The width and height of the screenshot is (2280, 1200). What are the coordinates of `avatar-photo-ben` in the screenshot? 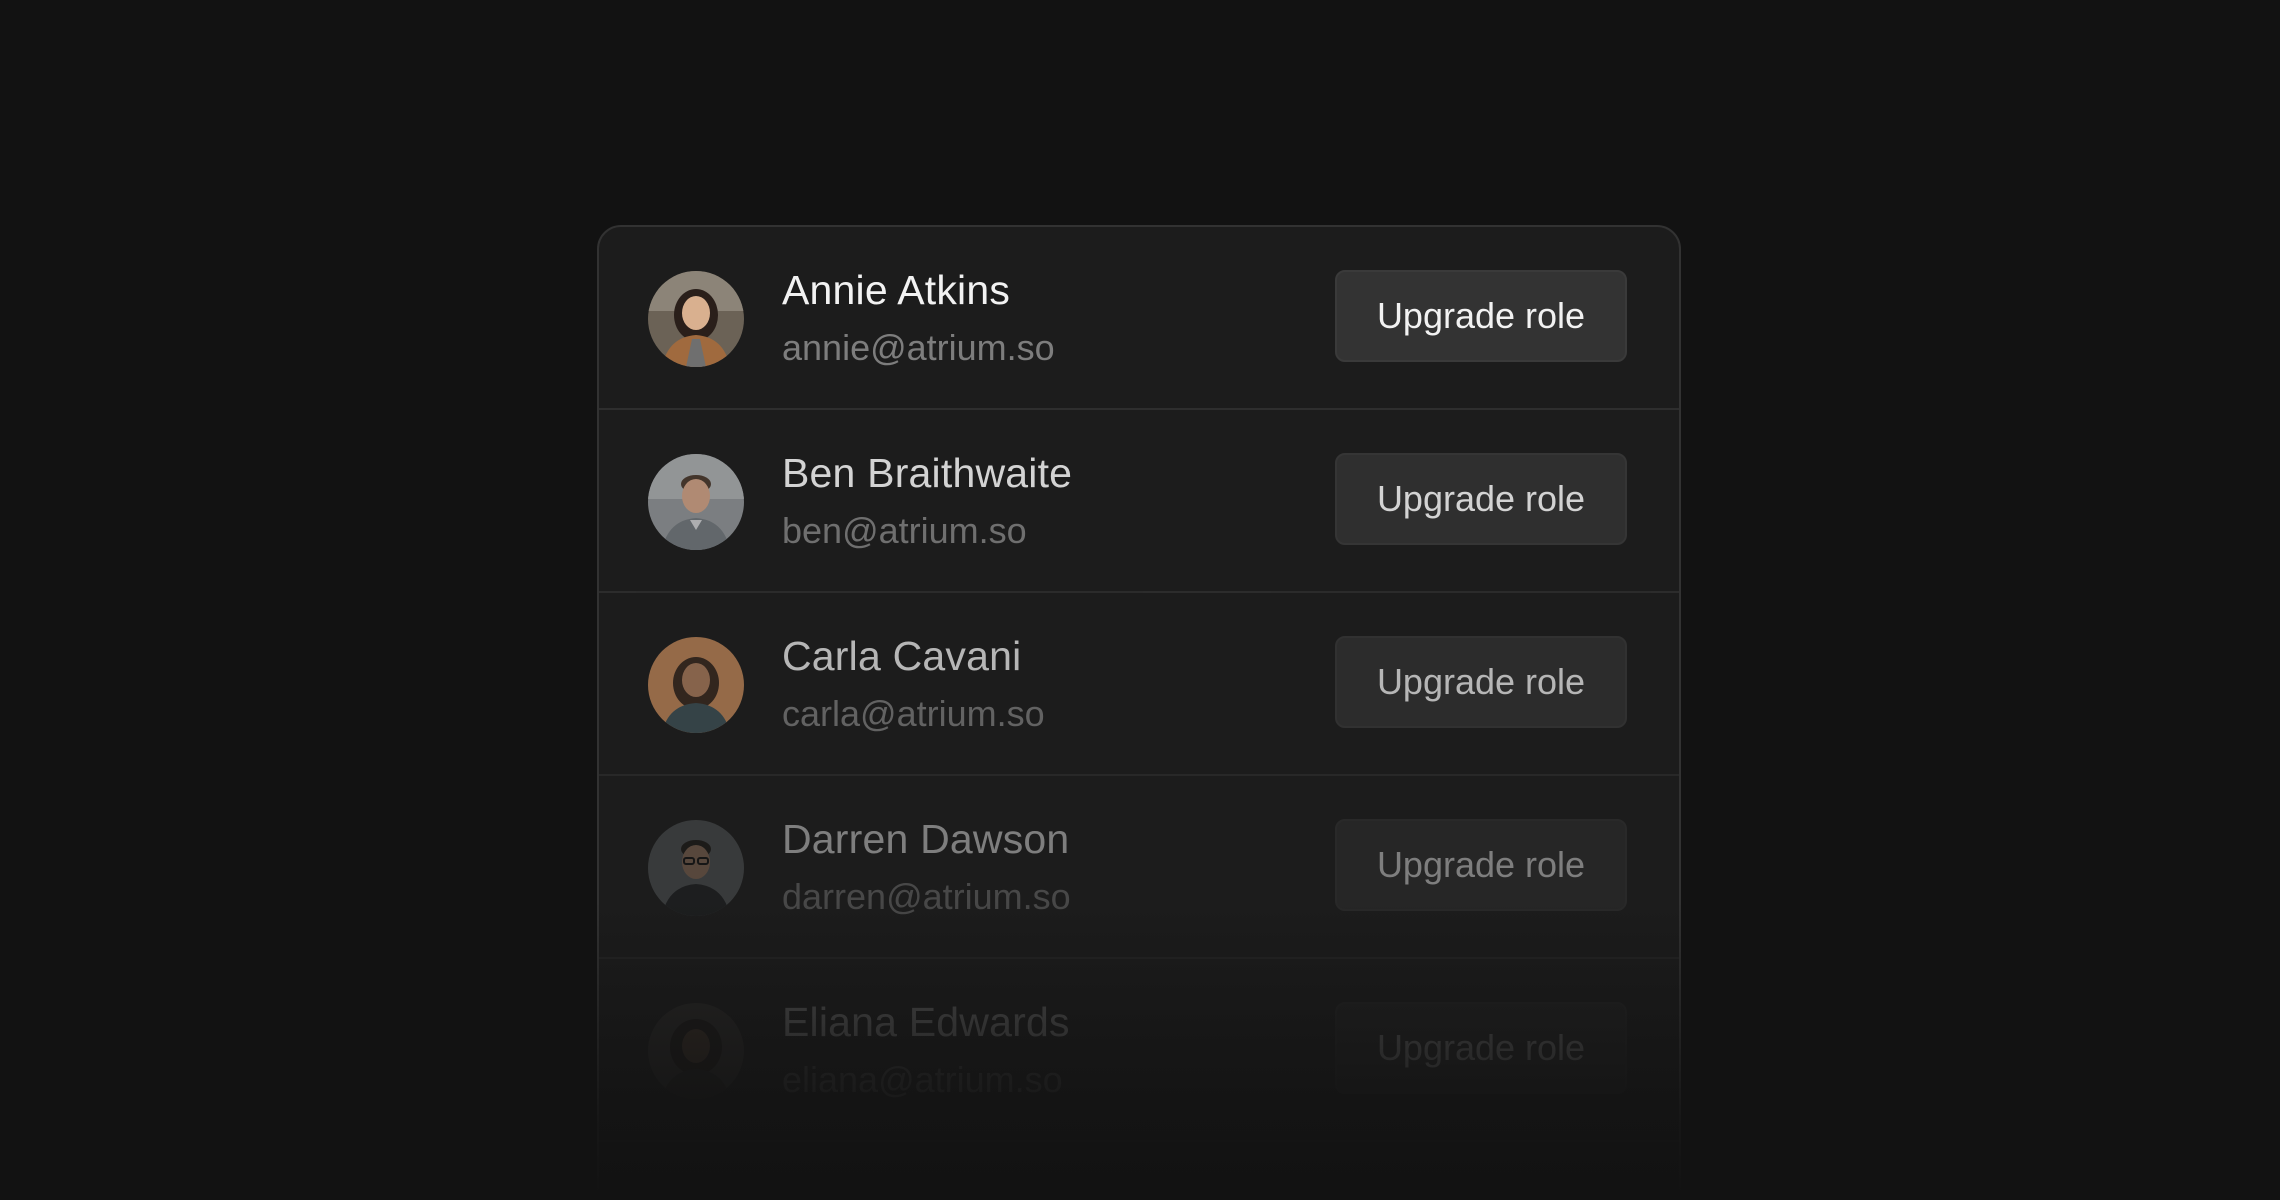 It's located at (696, 502).